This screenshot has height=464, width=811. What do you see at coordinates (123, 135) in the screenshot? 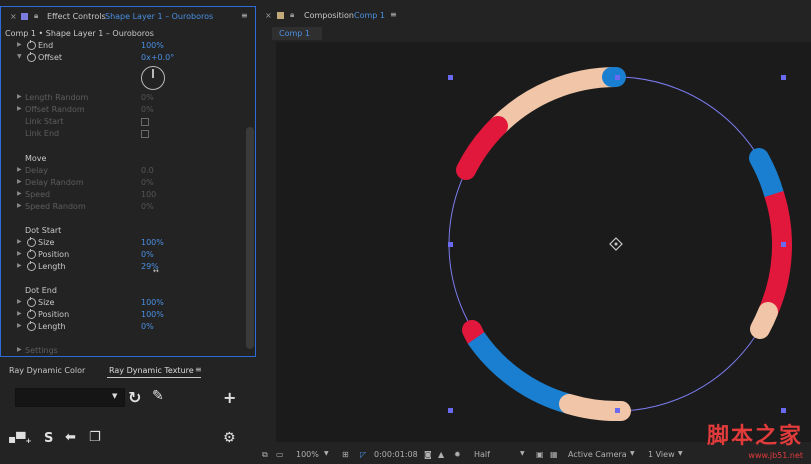
I see `prop-link-end: Link End` at bounding box center [123, 135].